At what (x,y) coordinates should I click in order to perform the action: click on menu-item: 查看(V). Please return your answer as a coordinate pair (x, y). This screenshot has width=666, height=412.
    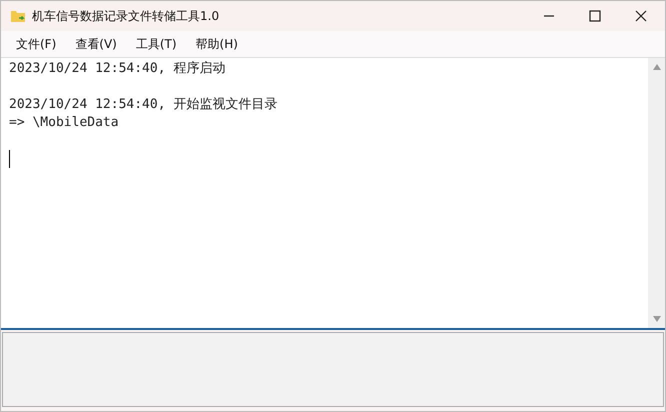
    Looking at the image, I should click on (96, 44).